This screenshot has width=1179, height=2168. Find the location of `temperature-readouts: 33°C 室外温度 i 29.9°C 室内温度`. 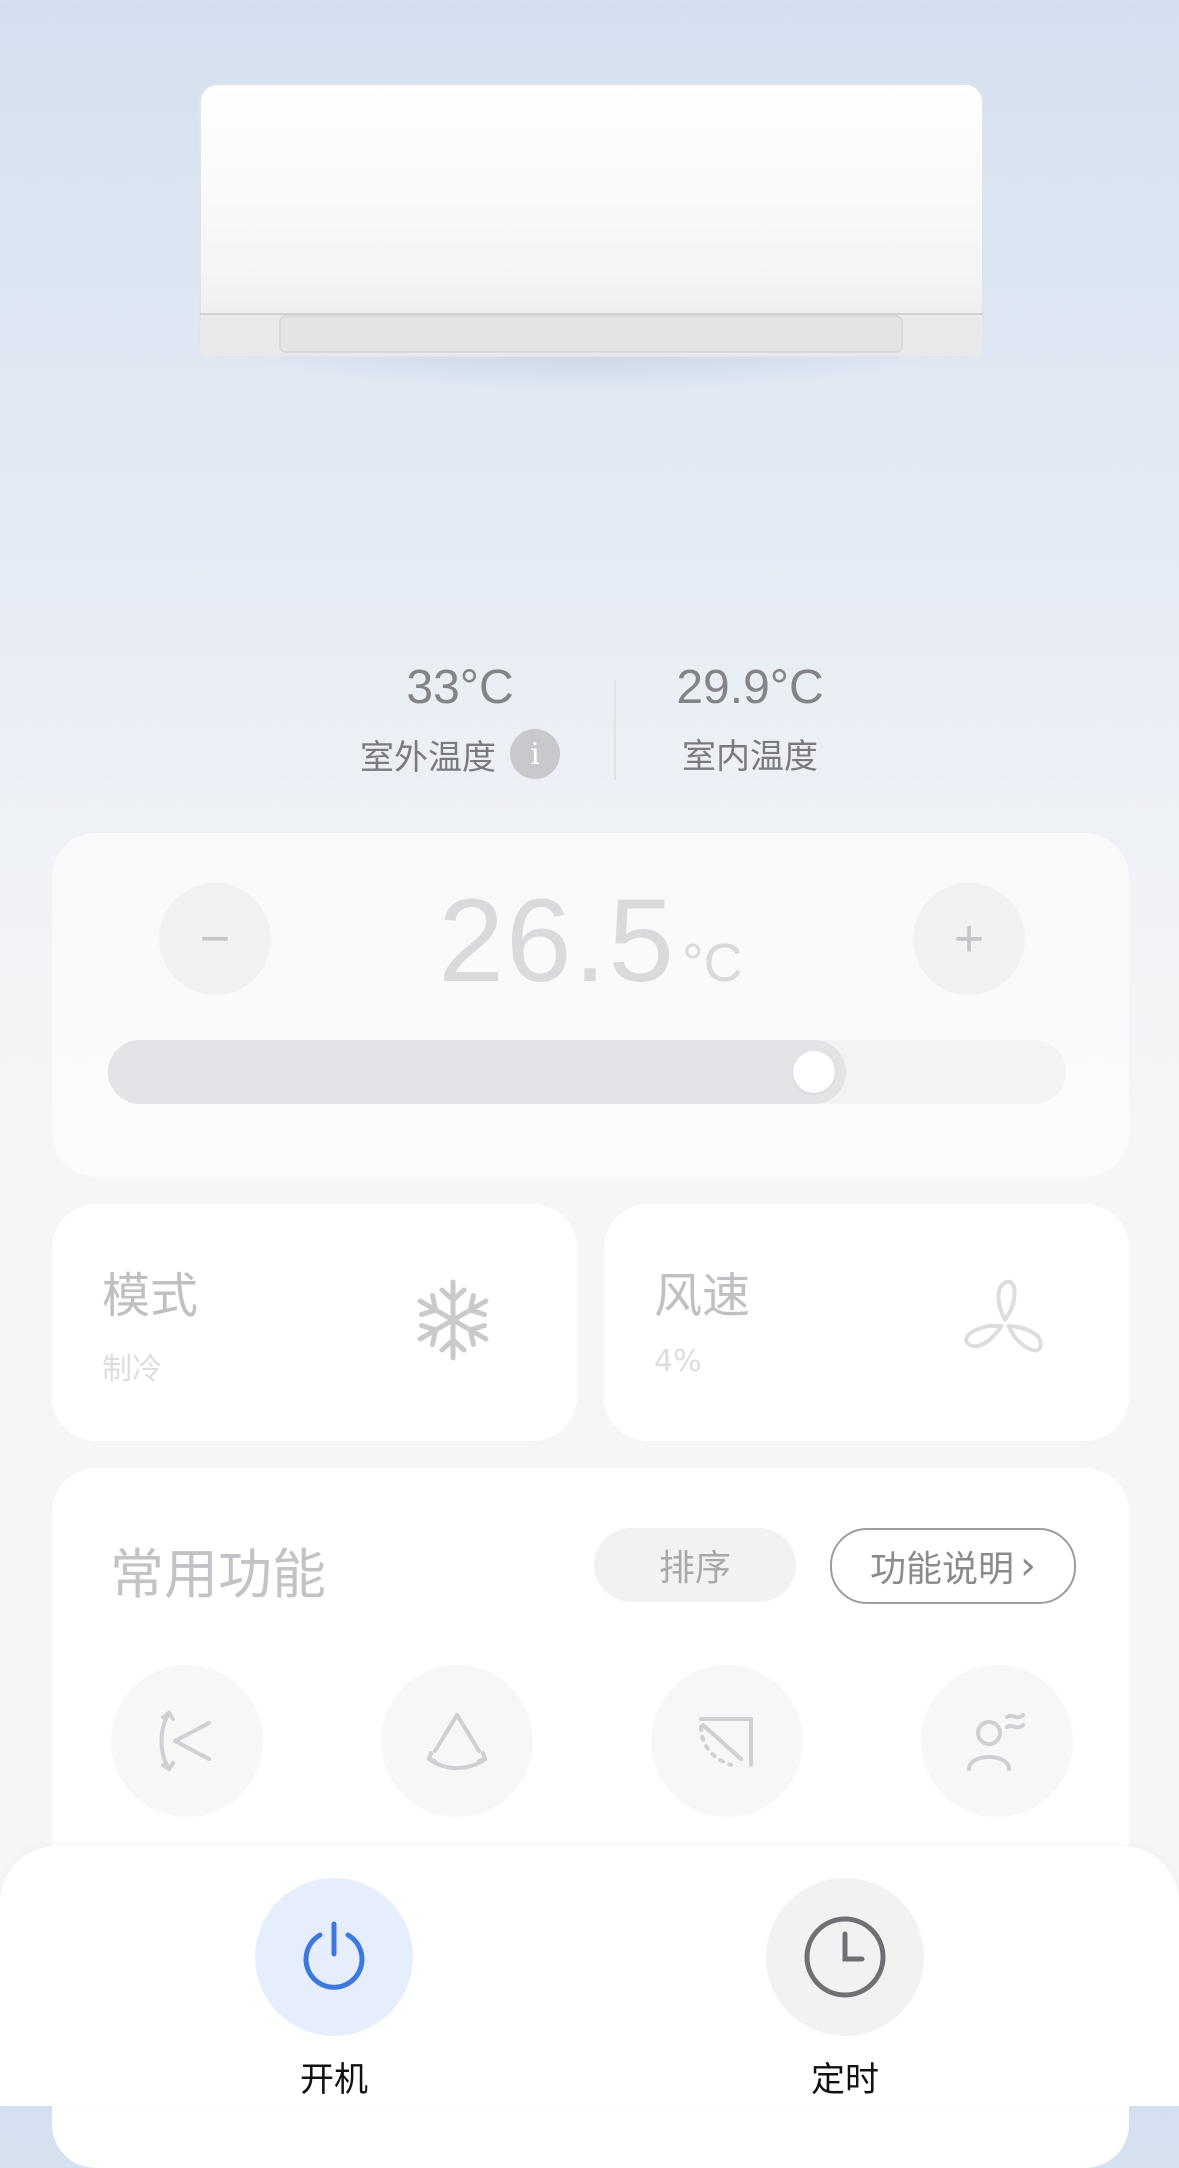

temperature-readouts: 33°C 室外温度 i 29.9°C 室内温度 is located at coordinates (589, 730).